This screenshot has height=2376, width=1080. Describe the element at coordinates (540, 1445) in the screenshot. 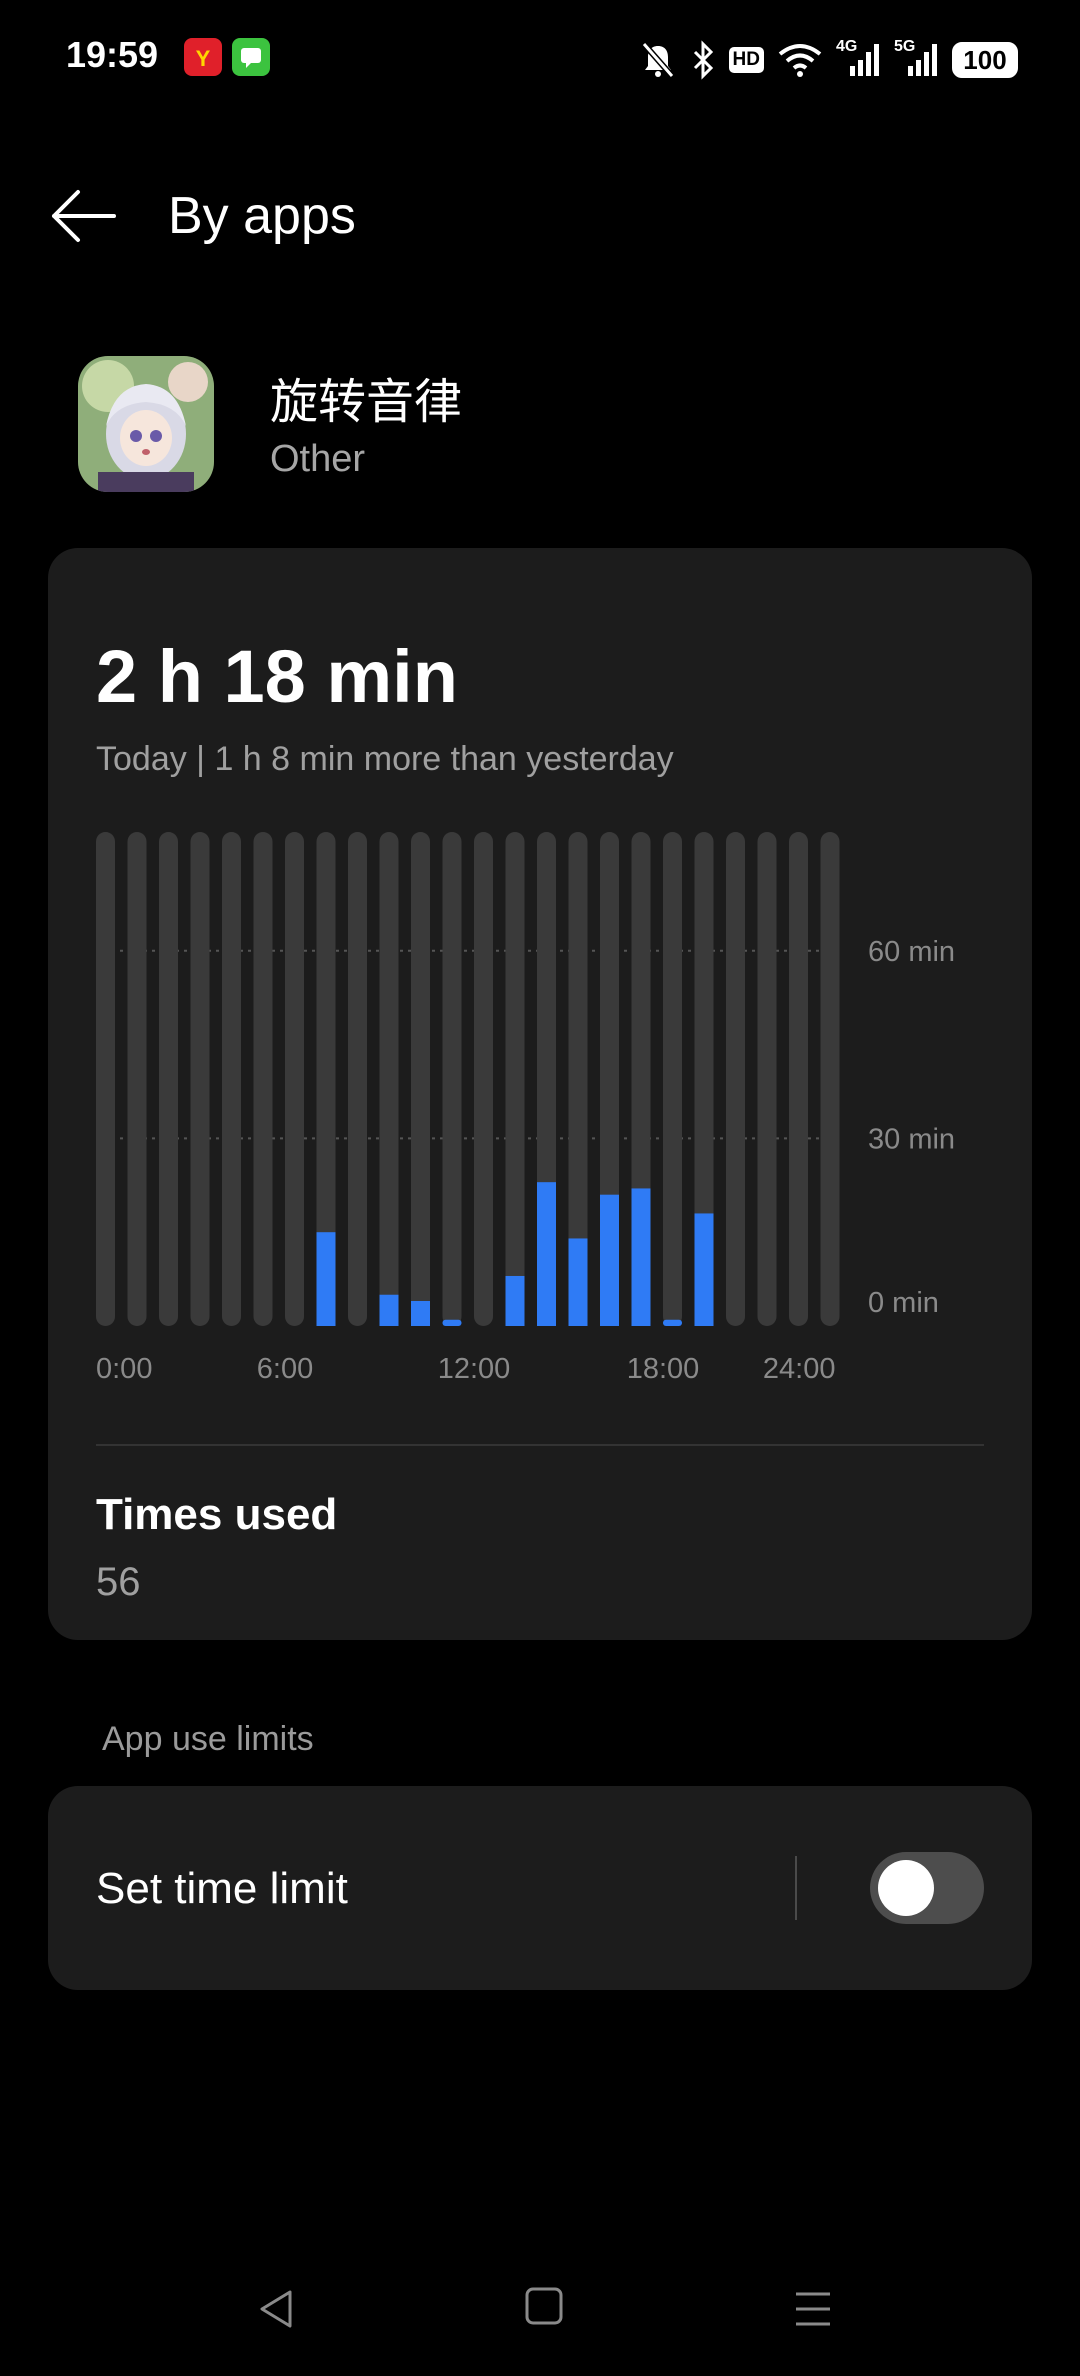

I see `card-divider` at that location.